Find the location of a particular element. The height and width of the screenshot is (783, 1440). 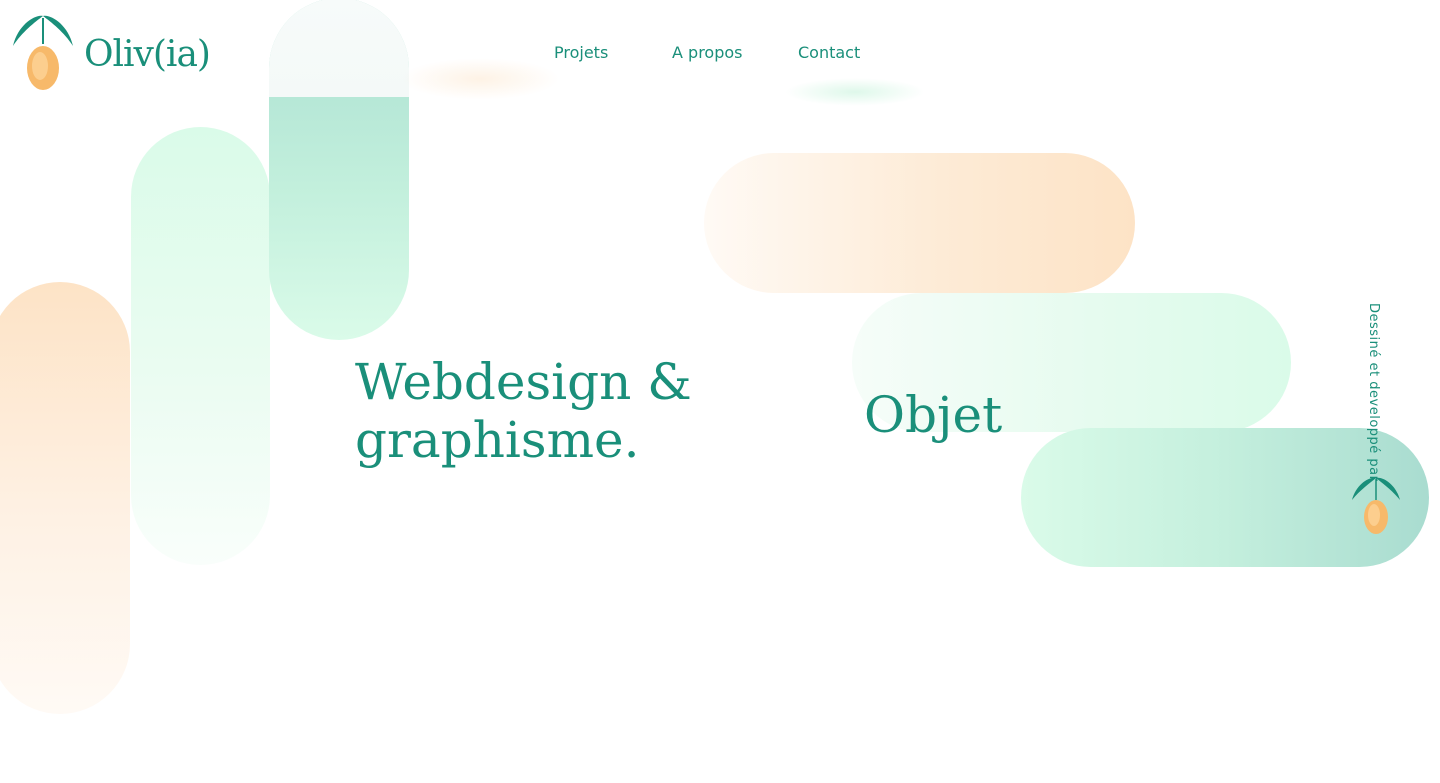

main-nav: Projets A propos Contact is located at coordinates (720, 53).